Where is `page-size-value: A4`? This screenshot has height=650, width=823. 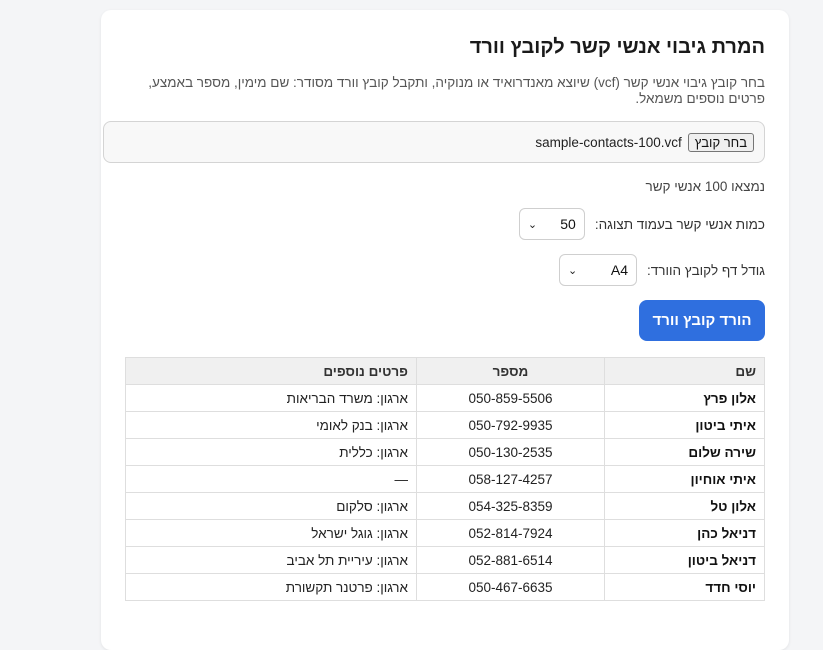 page-size-value: A4 is located at coordinates (619, 270).